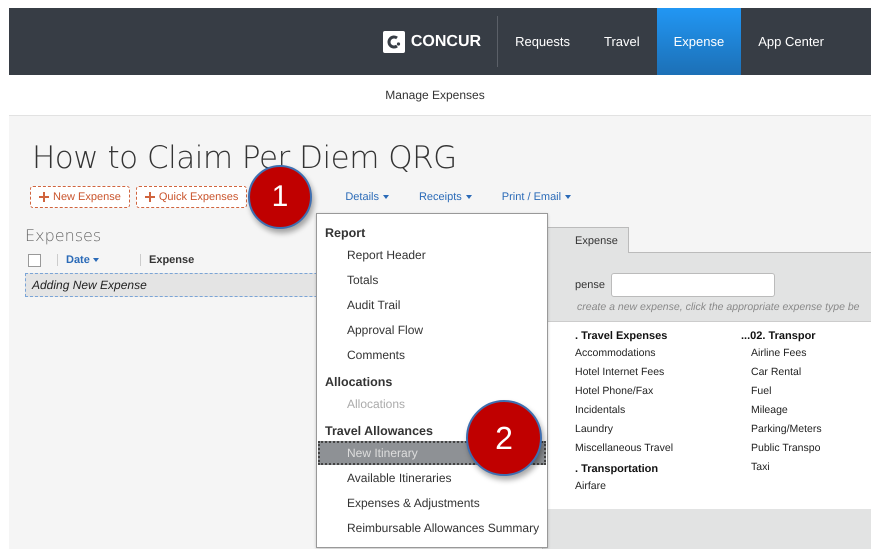 This screenshot has width=871, height=549. Describe the element at coordinates (80, 197) in the screenshot. I see `add-button: New Expense` at that location.